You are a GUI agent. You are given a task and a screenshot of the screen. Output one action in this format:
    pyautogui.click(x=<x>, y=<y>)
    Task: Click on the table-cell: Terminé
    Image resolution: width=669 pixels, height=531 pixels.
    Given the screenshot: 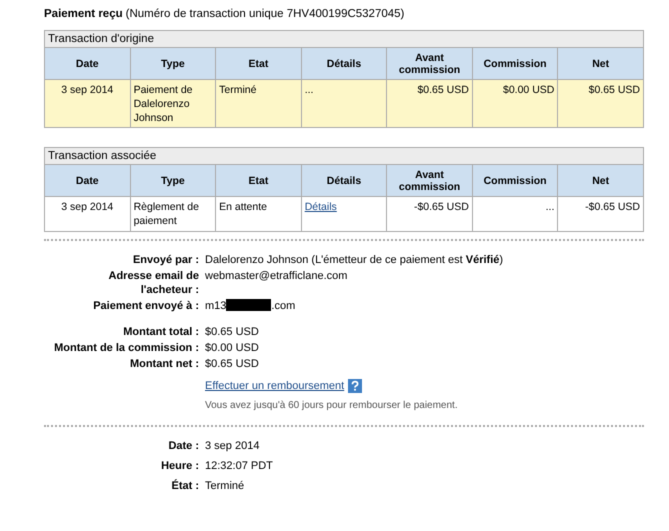 What is the action you would take?
    pyautogui.click(x=259, y=104)
    